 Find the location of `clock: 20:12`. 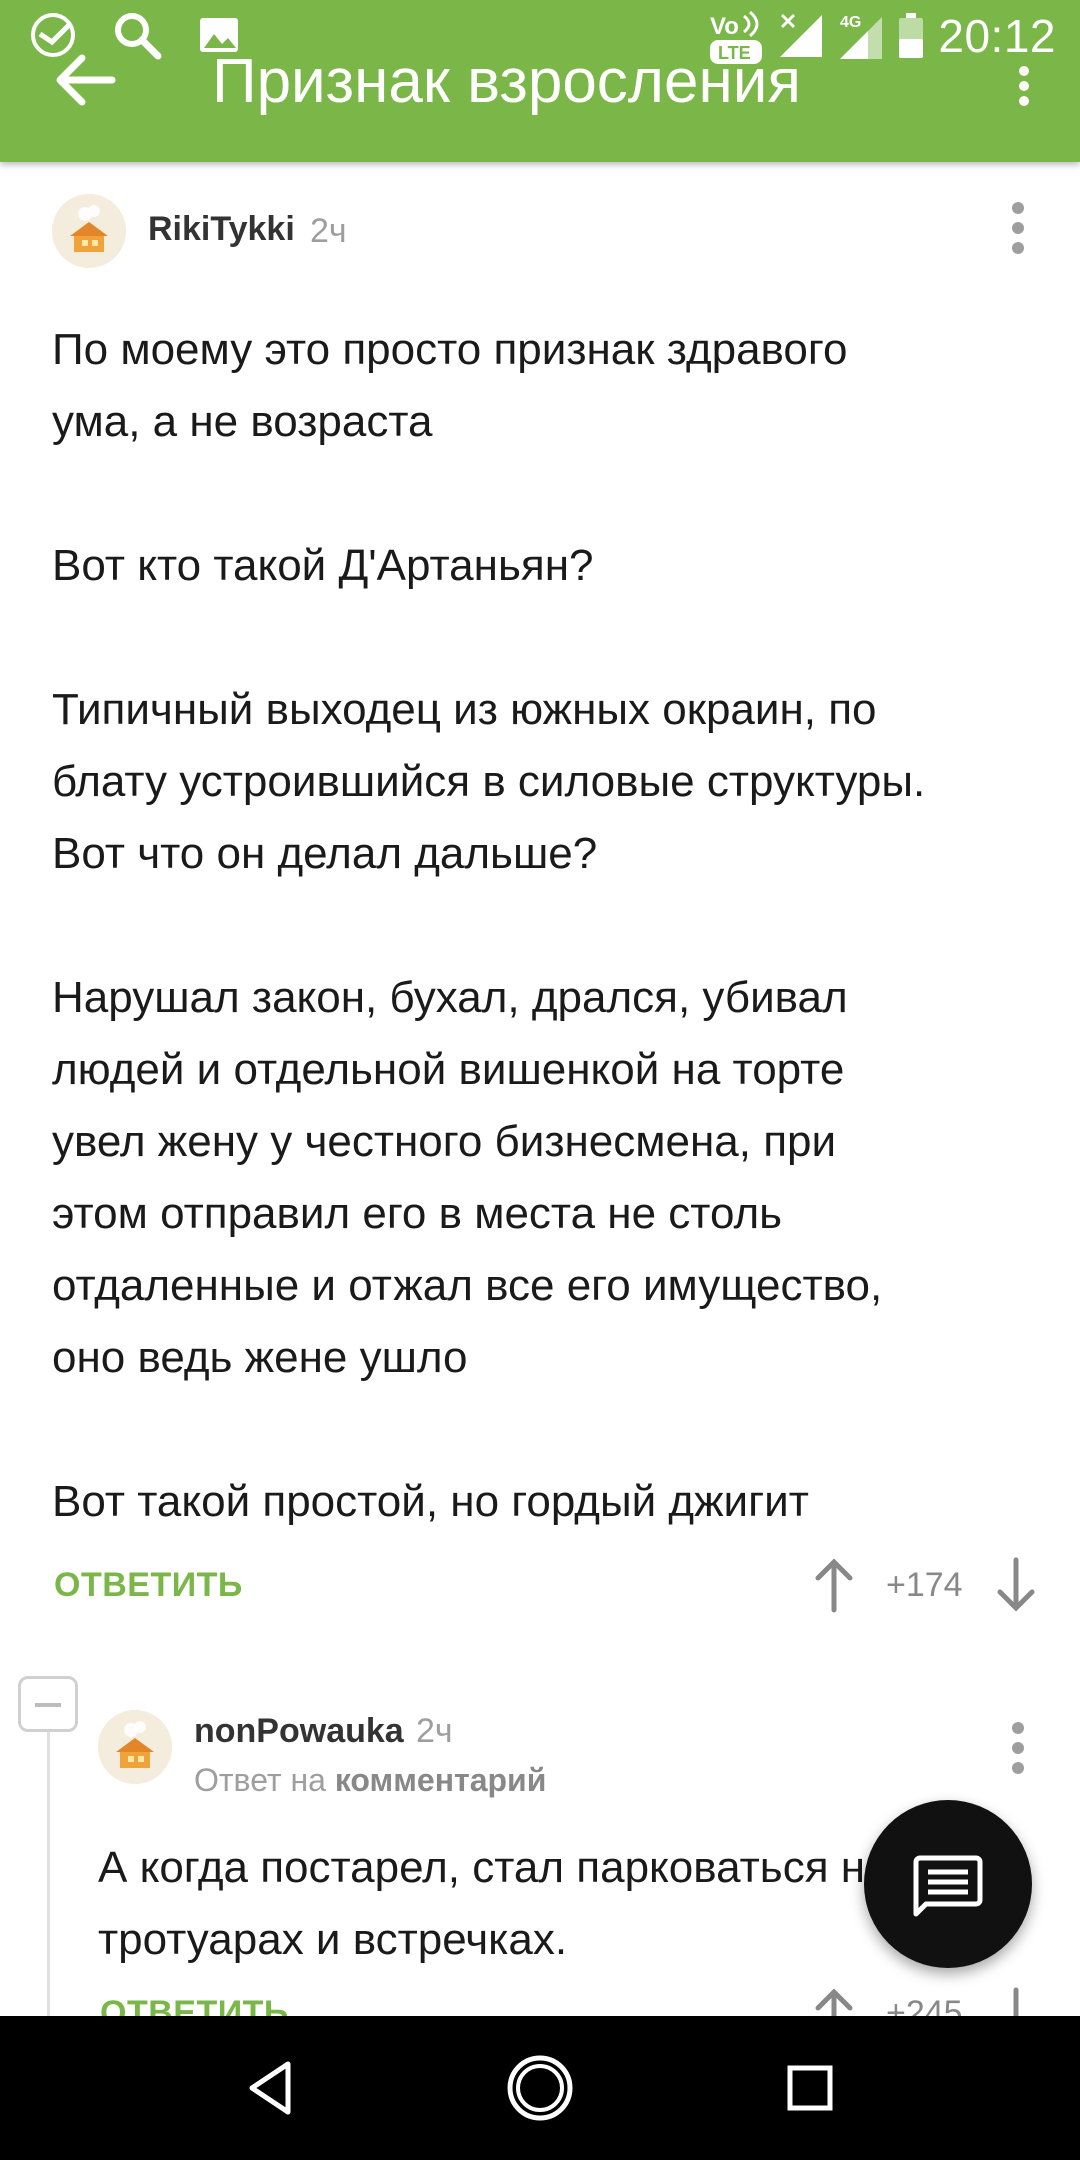

clock: 20:12 is located at coordinates (997, 36).